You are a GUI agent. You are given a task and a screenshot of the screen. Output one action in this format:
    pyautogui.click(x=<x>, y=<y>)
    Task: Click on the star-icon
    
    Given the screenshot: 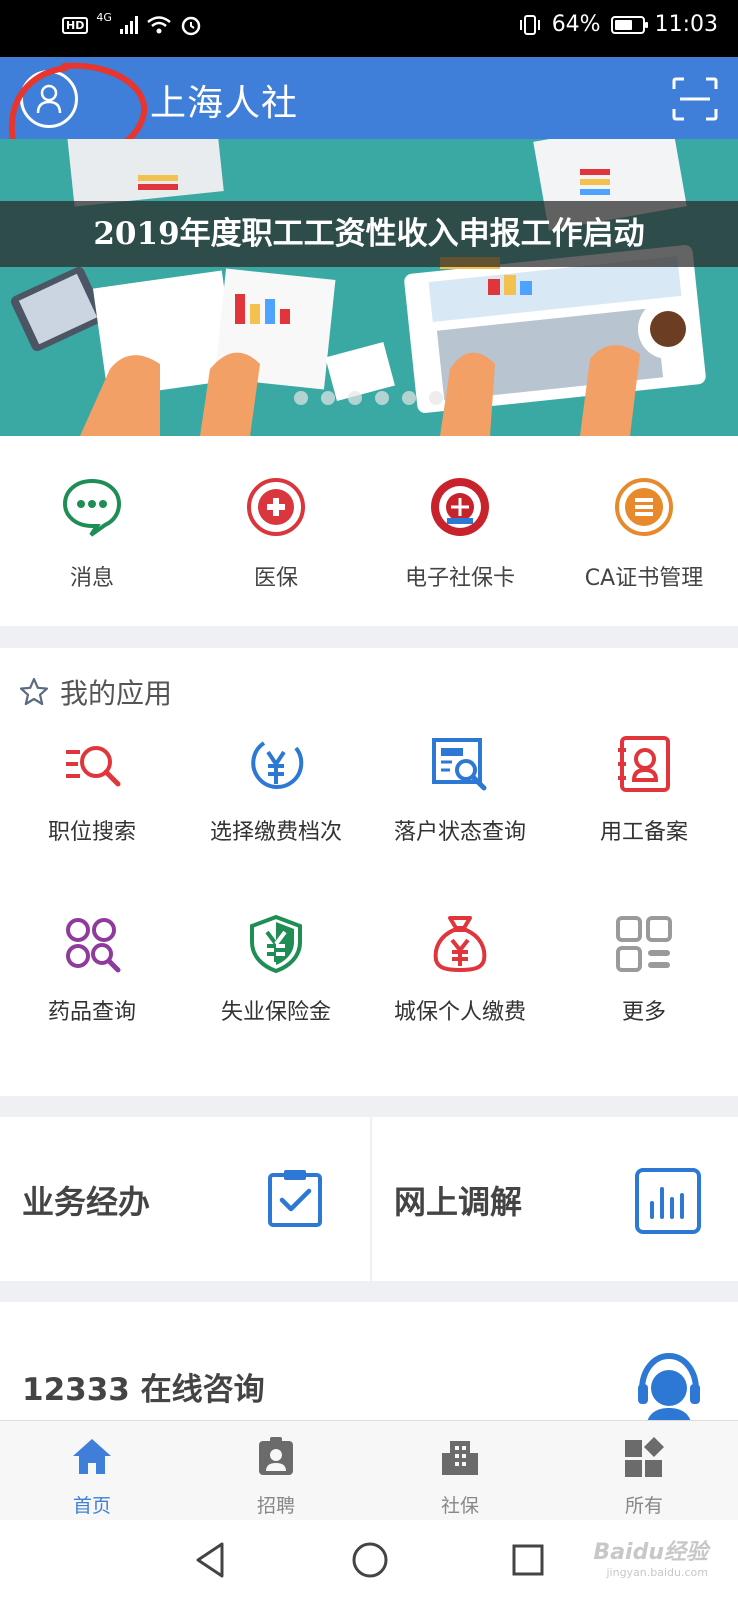 What is the action you would take?
    pyautogui.click(x=34, y=691)
    